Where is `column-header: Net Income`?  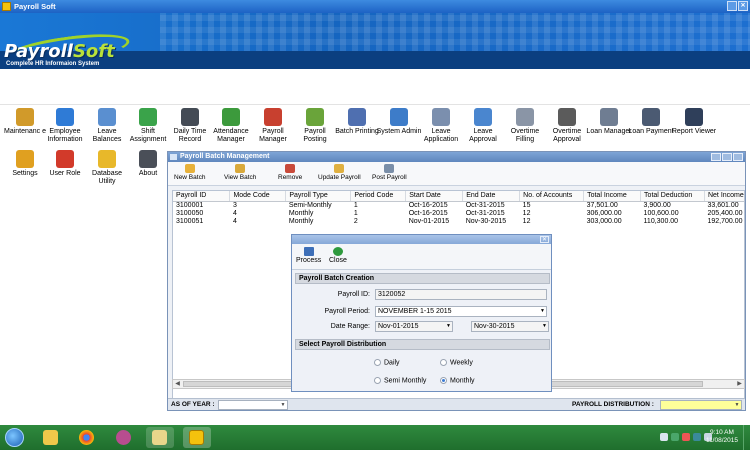 column-header: Net Income is located at coordinates (724, 196).